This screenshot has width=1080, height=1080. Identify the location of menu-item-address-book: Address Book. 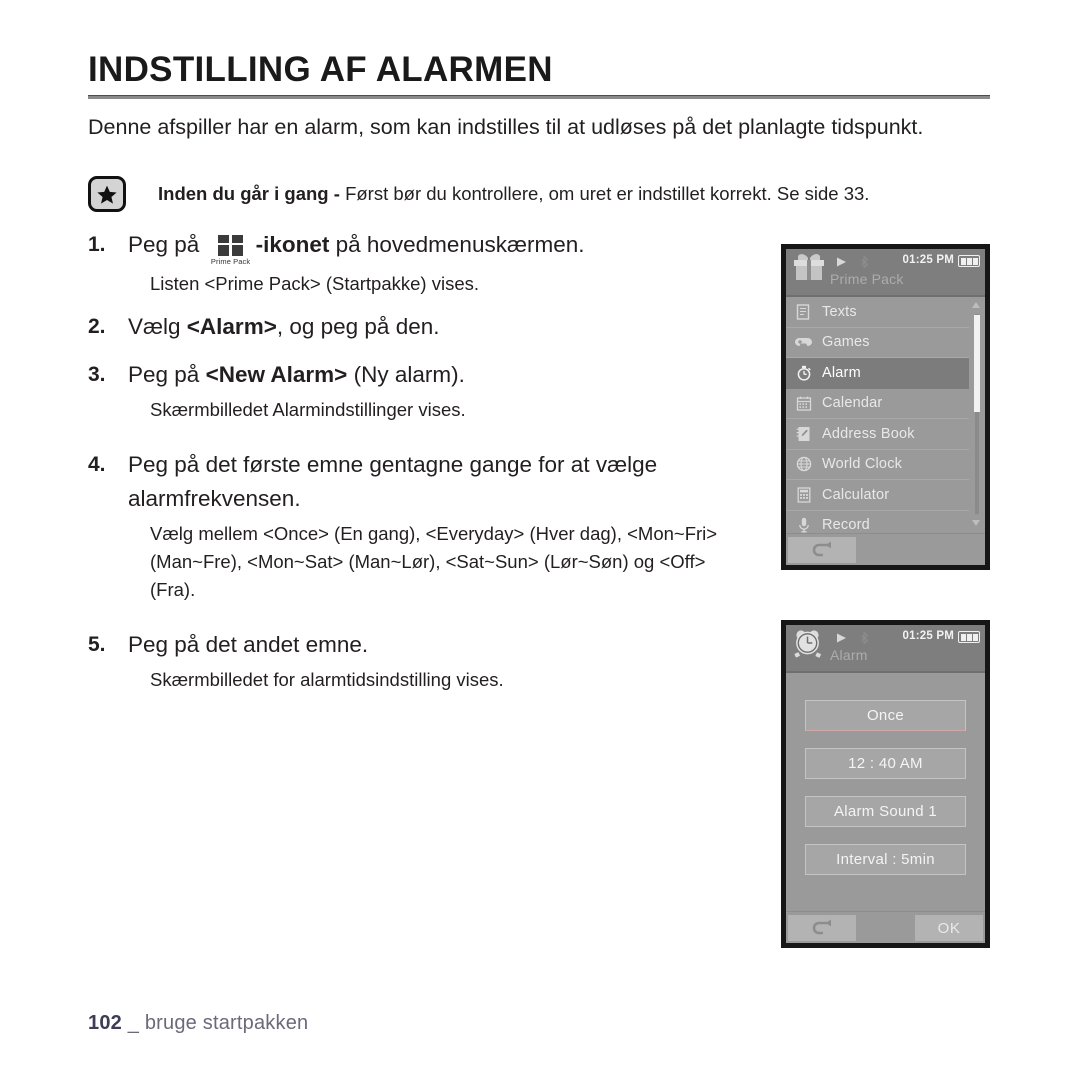
(877, 434).